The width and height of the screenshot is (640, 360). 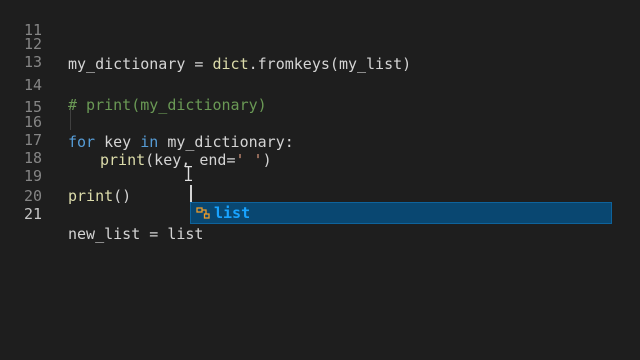 I want to click on code-line-13: 13, so click(x=320, y=51).